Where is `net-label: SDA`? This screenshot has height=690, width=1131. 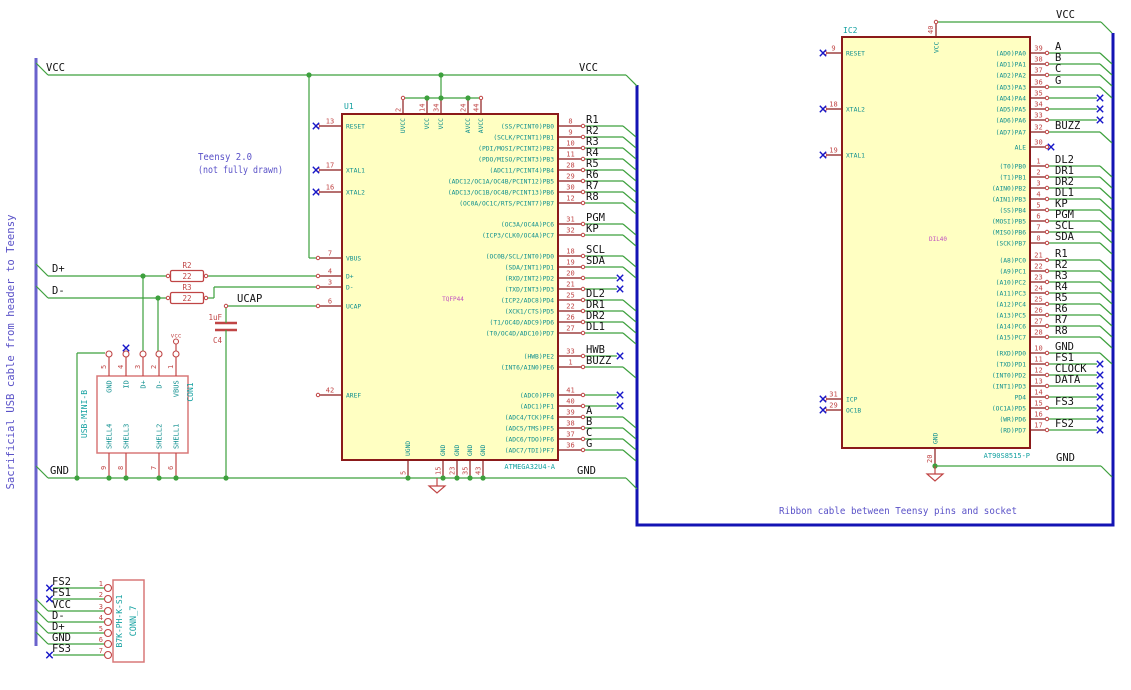
net-label: SDA is located at coordinates (1065, 237).